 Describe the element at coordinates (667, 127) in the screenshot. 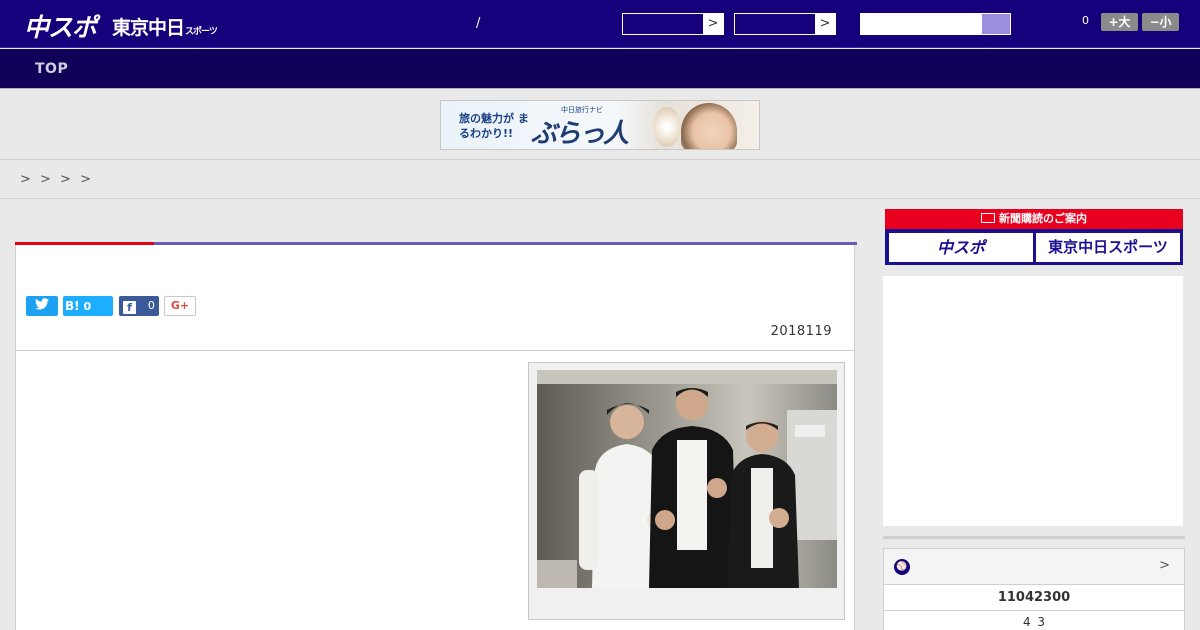

I see `seashell-image` at that location.